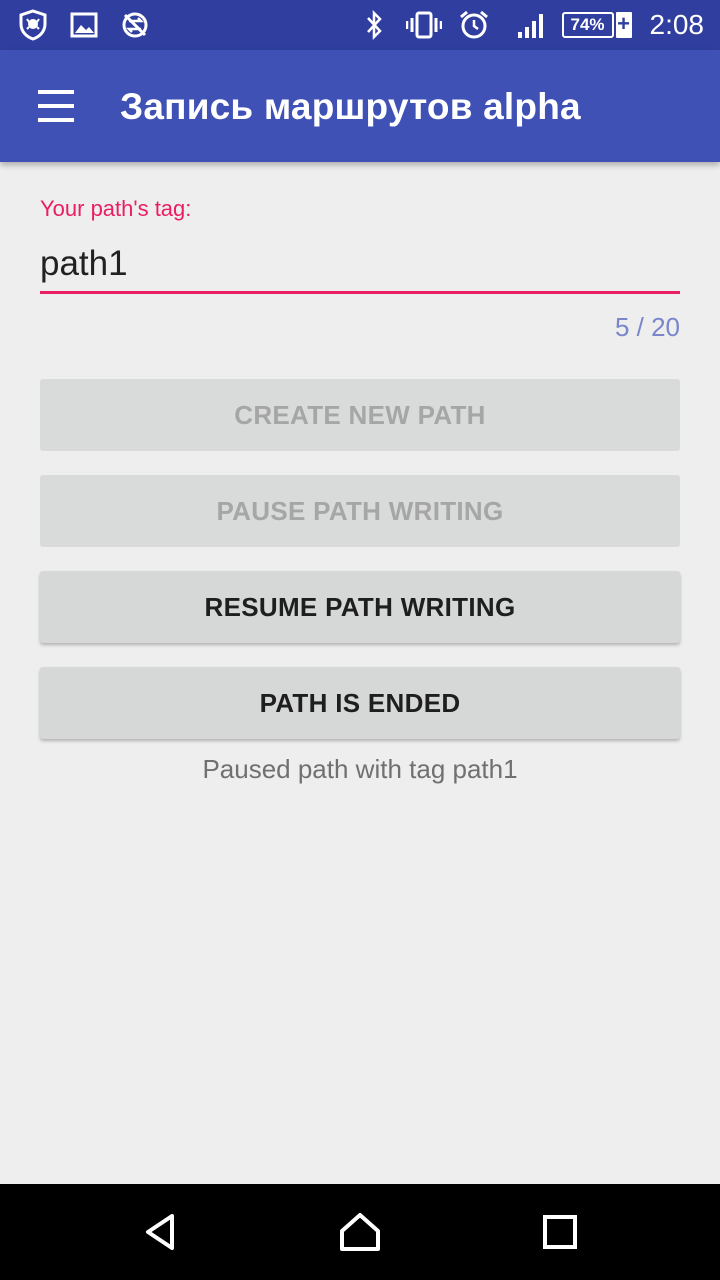  Describe the element at coordinates (423, 25) in the screenshot. I see `vibrate-icon` at that location.